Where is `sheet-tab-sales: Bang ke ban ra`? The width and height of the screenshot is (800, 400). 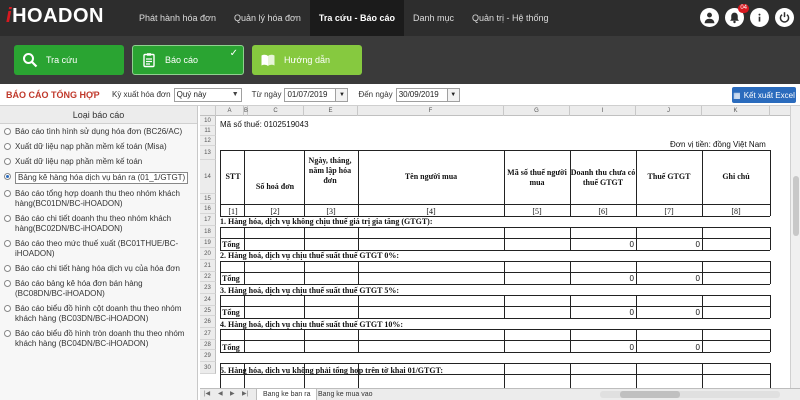 sheet-tab-sales: Bang ke ban ra is located at coordinates (287, 394).